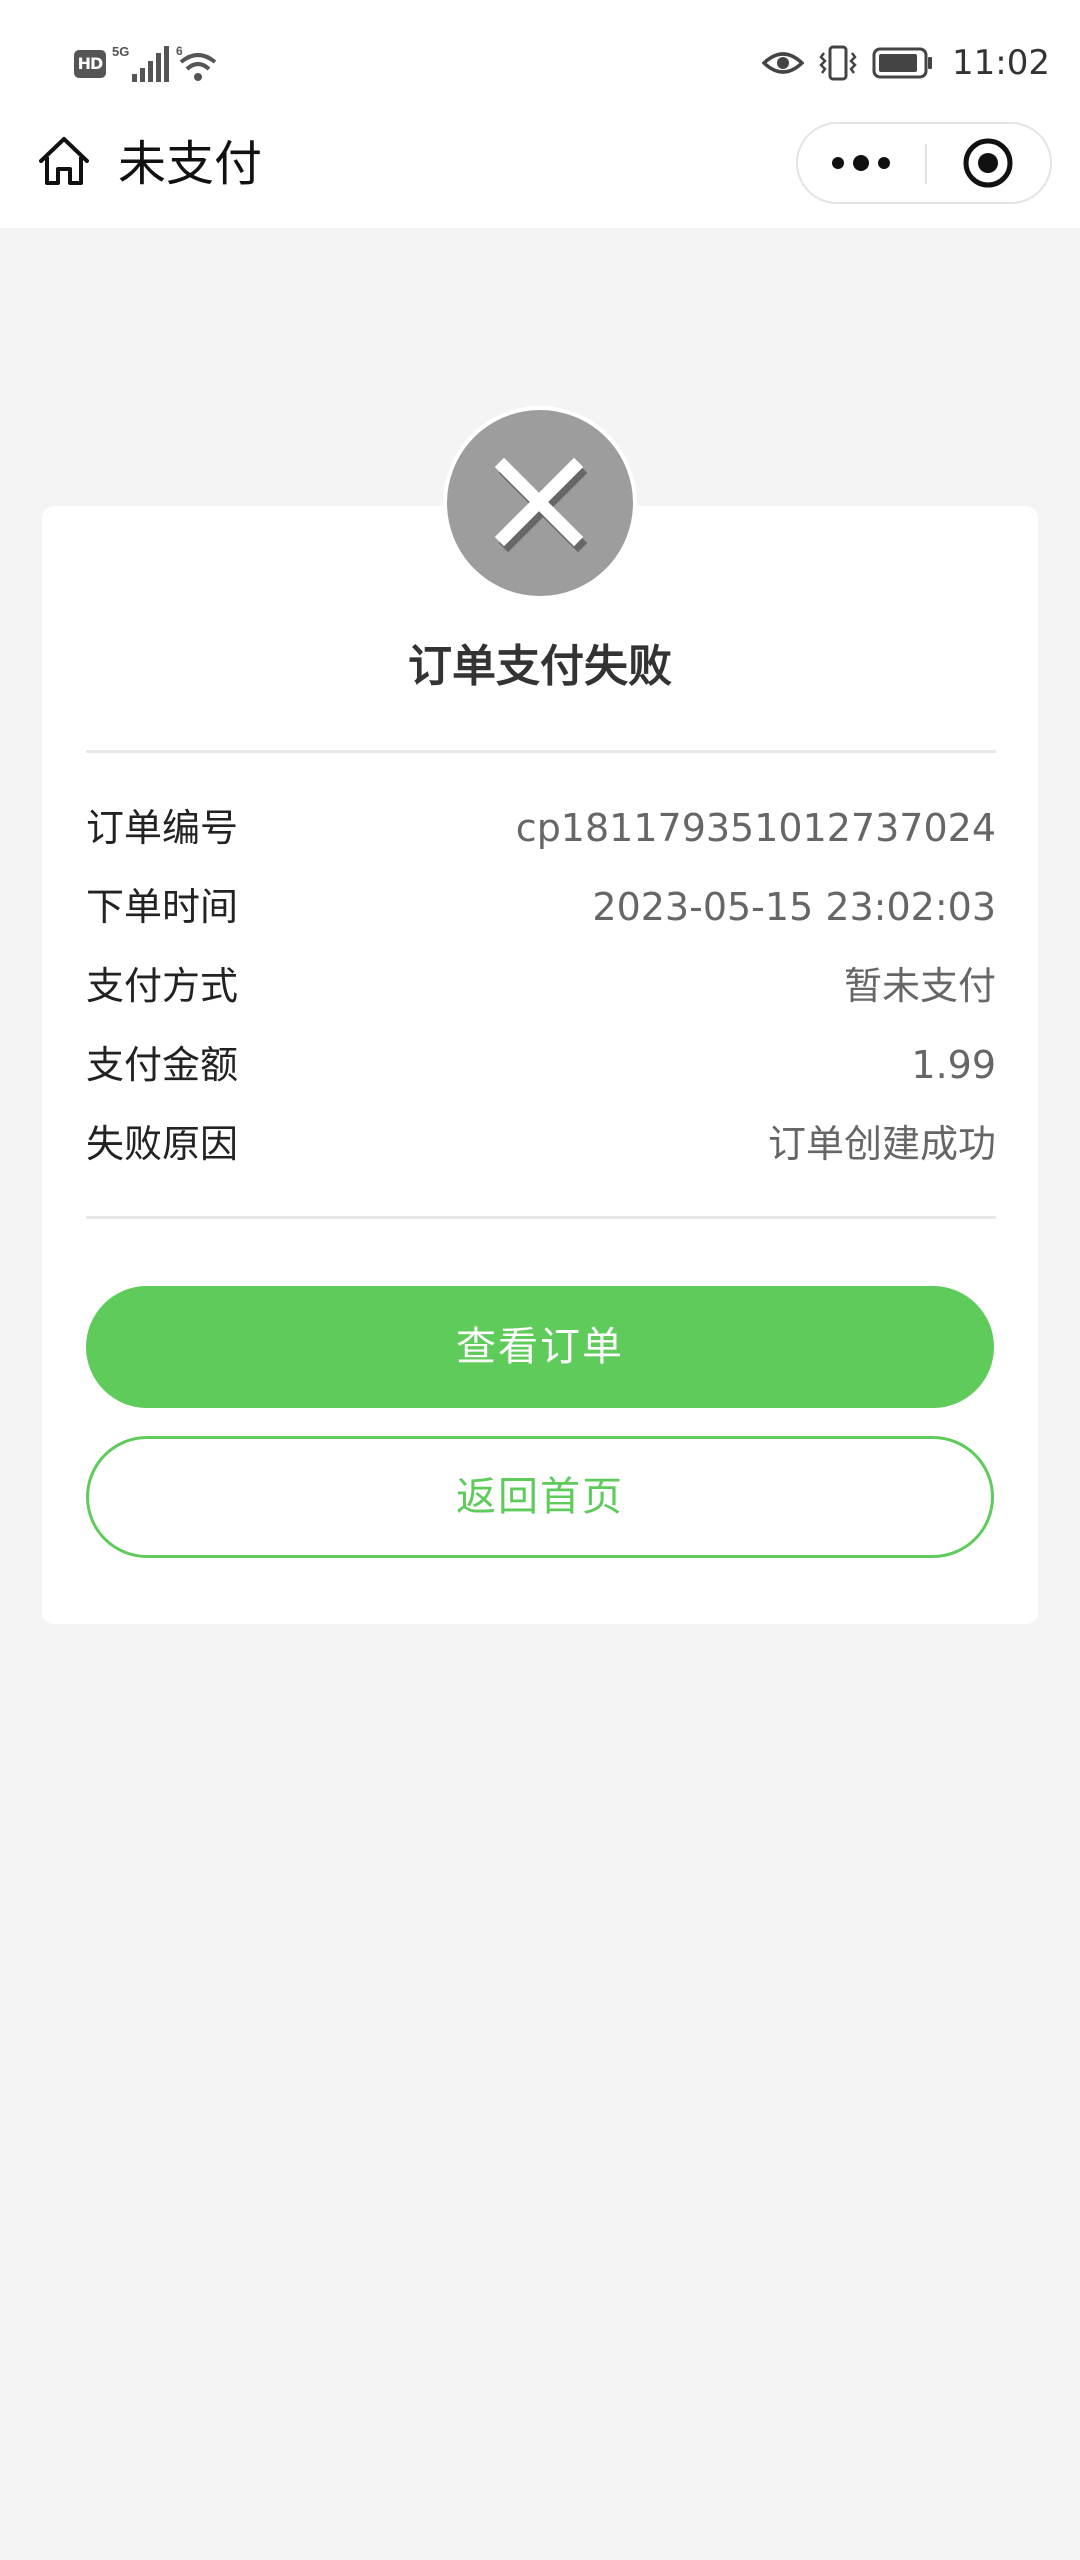  What do you see at coordinates (783, 63) in the screenshot?
I see `eye-icon` at bounding box center [783, 63].